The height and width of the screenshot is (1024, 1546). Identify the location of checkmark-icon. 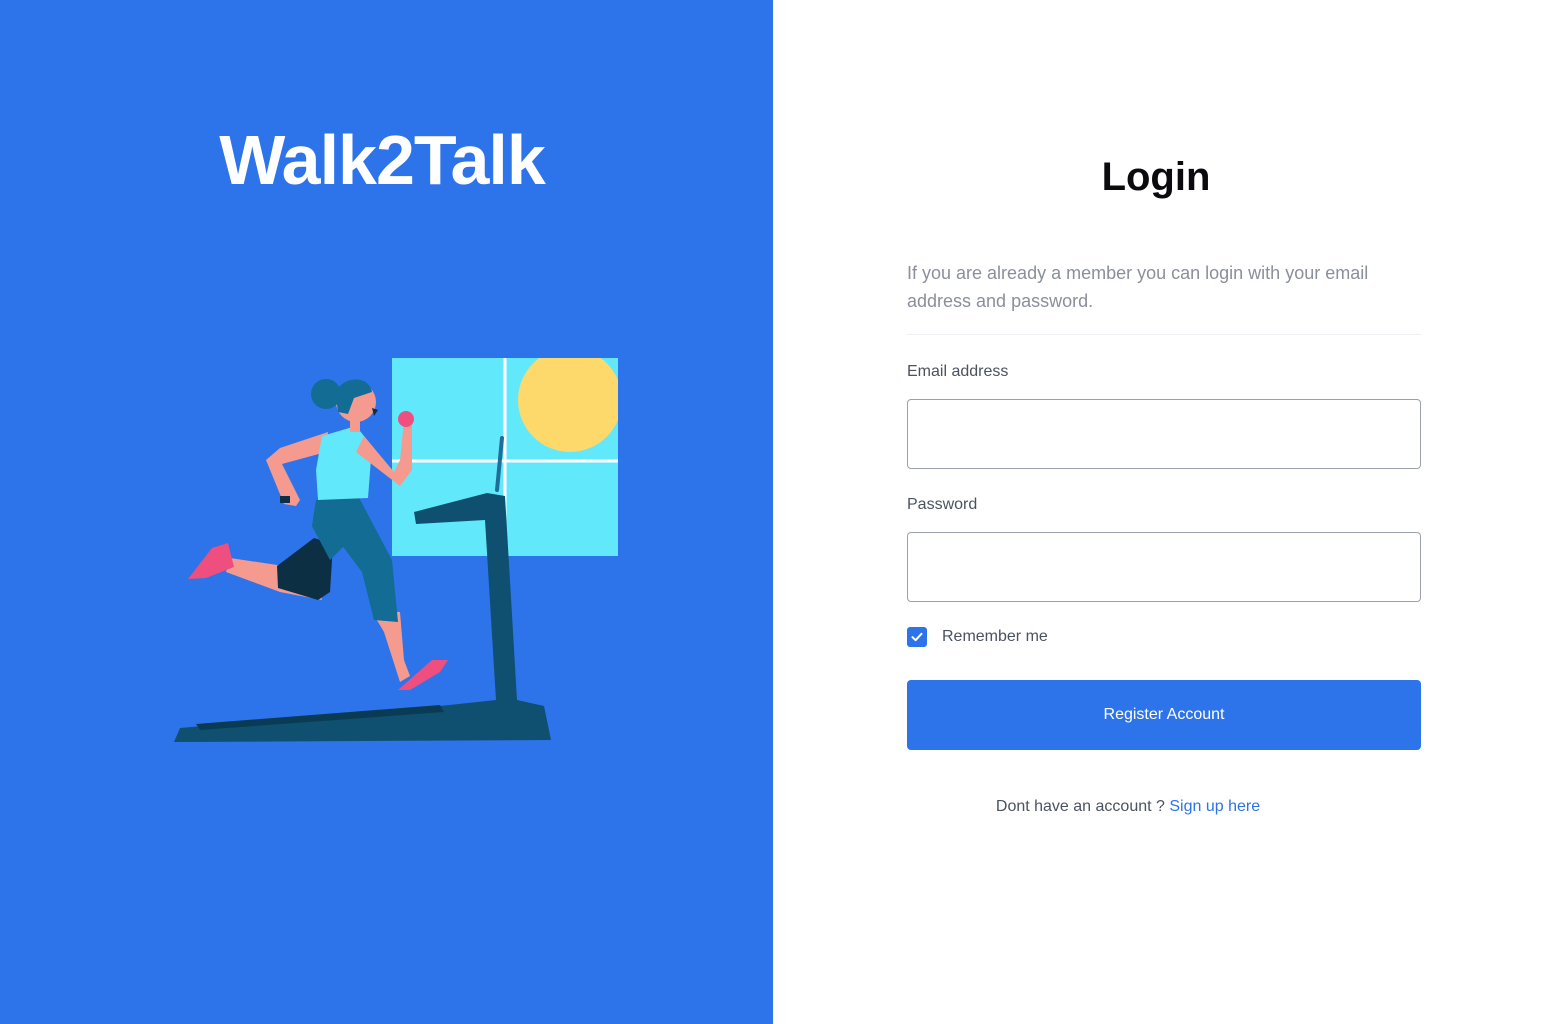
(917, 637).